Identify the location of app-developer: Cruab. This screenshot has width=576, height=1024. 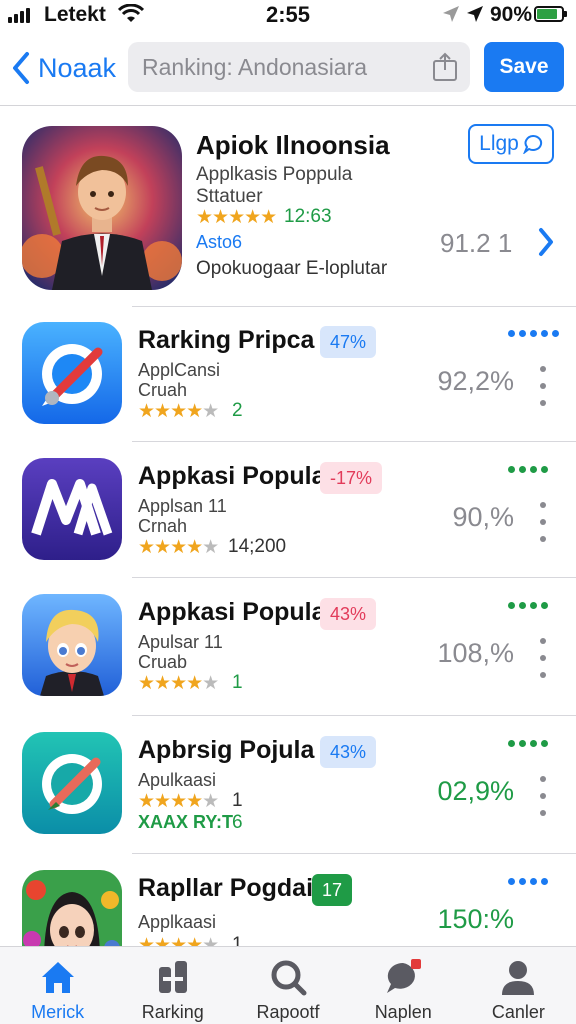
(163, 662).